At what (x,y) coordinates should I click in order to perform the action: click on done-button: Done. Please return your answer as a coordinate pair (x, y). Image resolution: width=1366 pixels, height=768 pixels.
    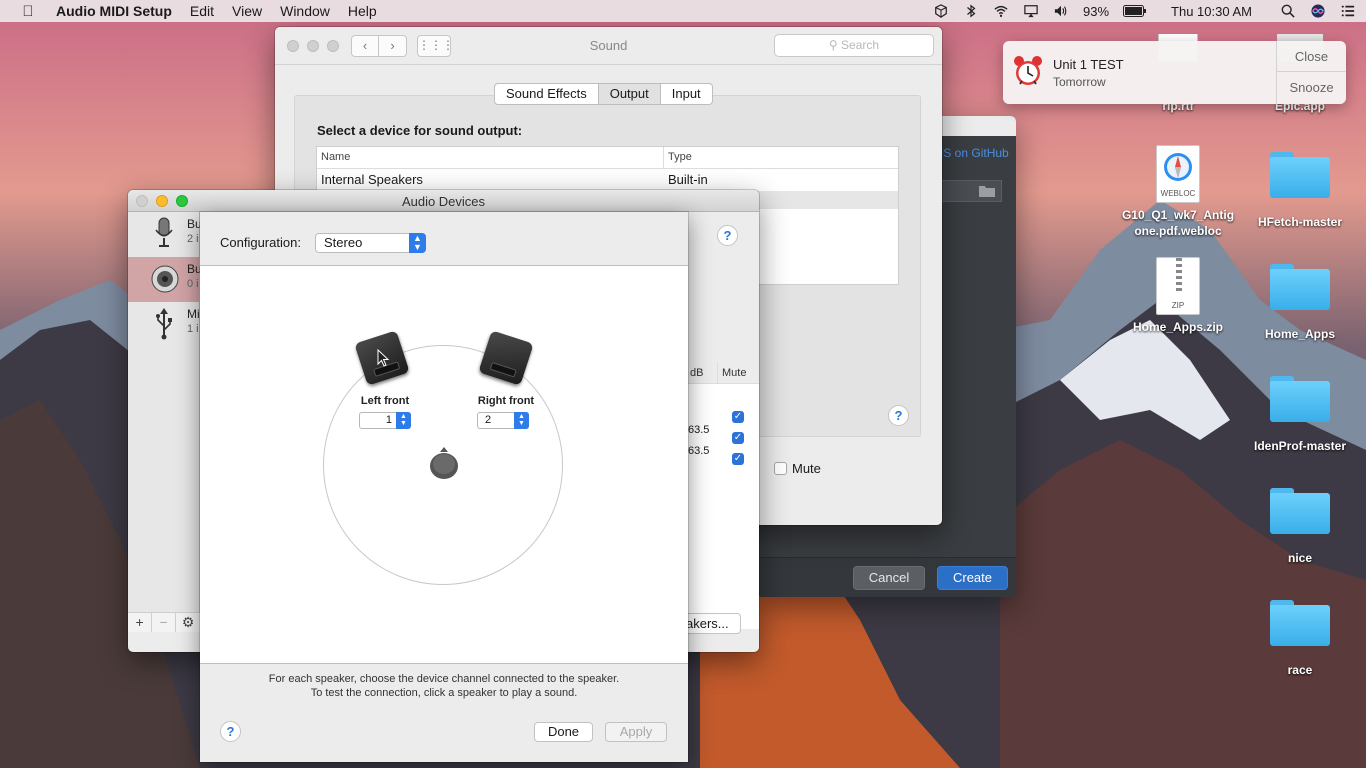
    Looking at the image, I should click on (563, 732).